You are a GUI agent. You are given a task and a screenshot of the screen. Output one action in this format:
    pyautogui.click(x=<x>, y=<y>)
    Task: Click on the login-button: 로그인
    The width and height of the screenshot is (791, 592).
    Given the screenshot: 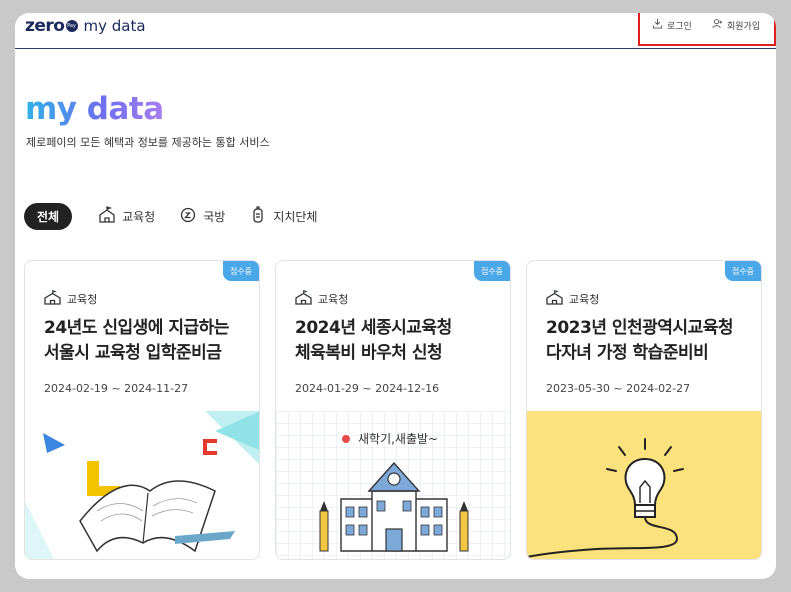 What is the action you would take?
    pyautogui.click(x=672, y=25)
    